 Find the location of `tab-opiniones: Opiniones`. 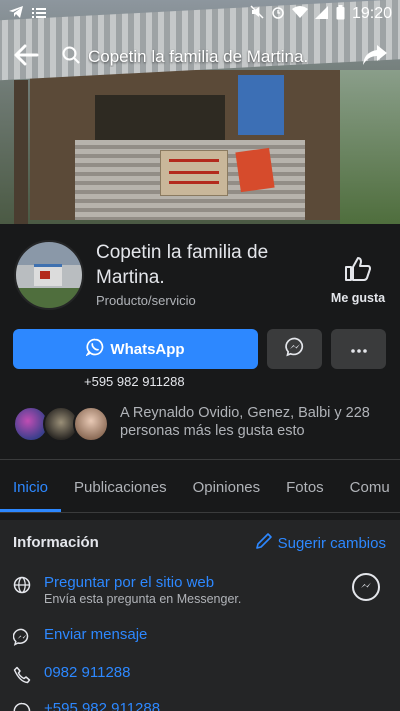

tab-opiniones: Opiniones is located at coordinates (227, 487).